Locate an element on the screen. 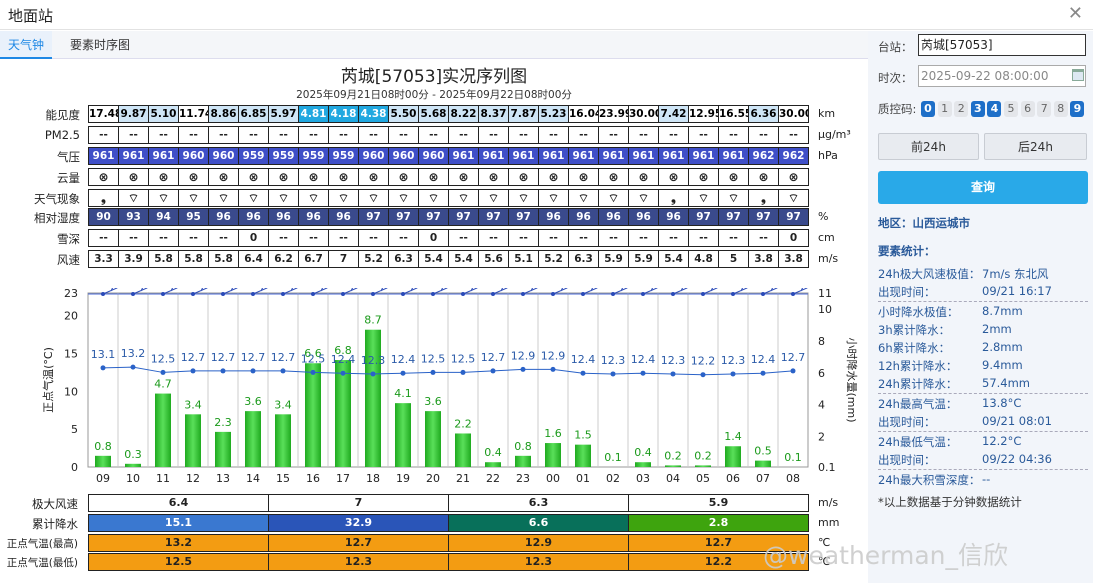 This screenshot has height=583, width=1093. cell-vis: 16.04 is located at coordinates (583, 114).